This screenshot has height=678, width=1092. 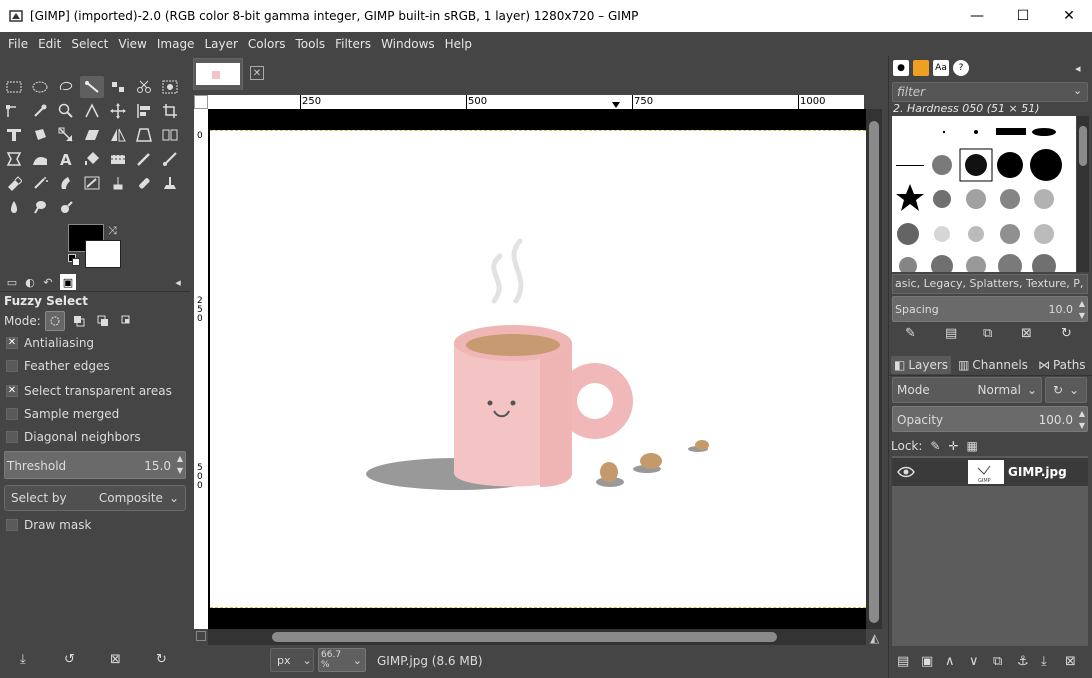 I want to click on crop-tool-icon, so click(x=170, y=111).